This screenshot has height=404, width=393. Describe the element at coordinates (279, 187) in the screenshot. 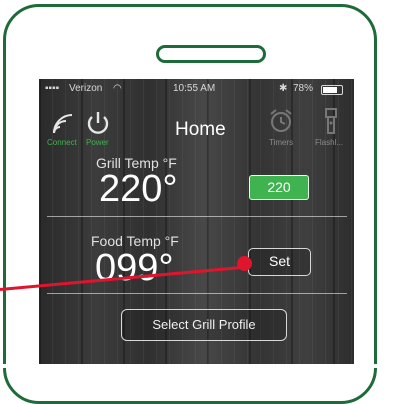

I see `grill-setpoint-button: 220` at that location.